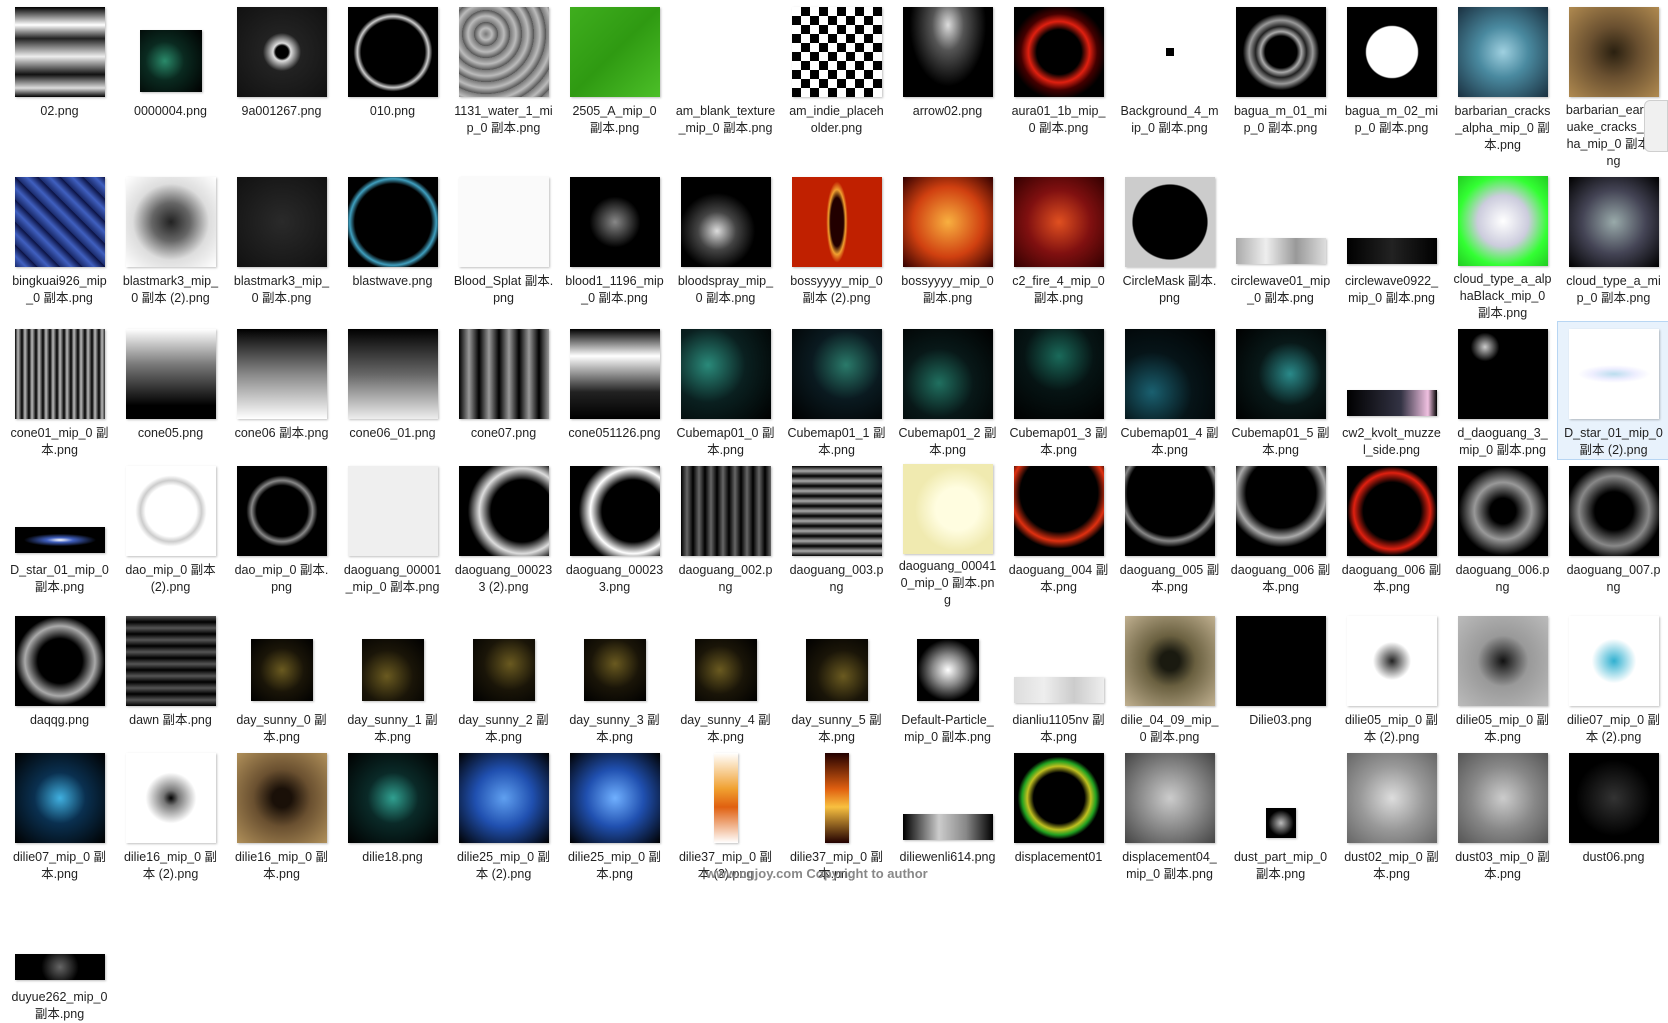 This screenshot has width=1668, height=1023. Describe the element at coordinates (503, 865) in the screenshot. I see `file-name-label: dilie25_mip_0 副本 (2).png` at that location.